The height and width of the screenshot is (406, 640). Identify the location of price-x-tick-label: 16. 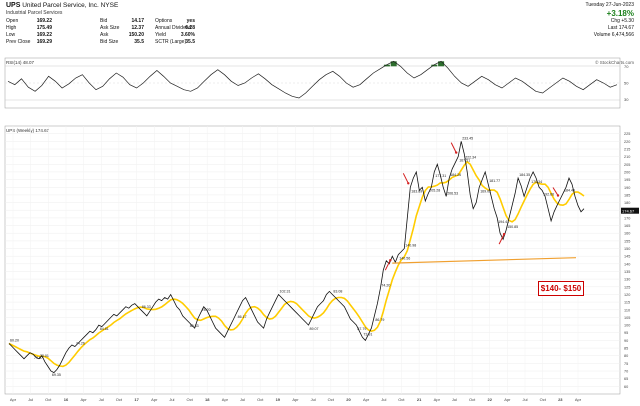
(66, 399).